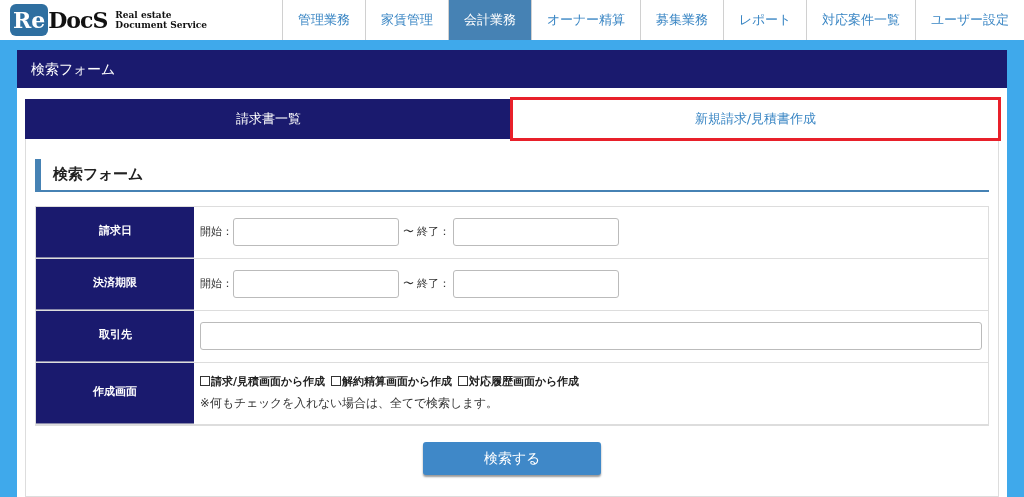 This screenshot has width=1024, height=497. What do you see at coordinates (115, 336) in the screenshot?
I see `field-label: 取引先` at bounding box center [115, 336].